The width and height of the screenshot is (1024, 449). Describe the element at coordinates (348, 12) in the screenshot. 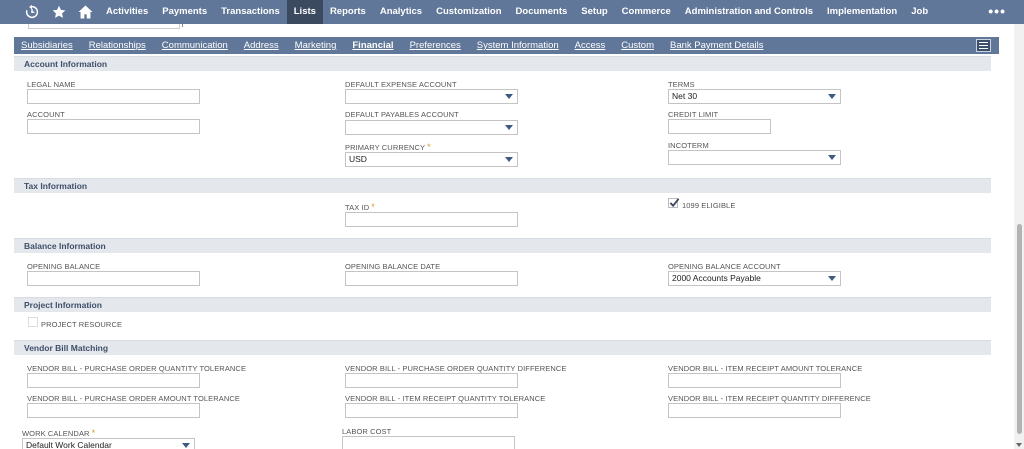

I see `nav-reports: Reports` at that location.